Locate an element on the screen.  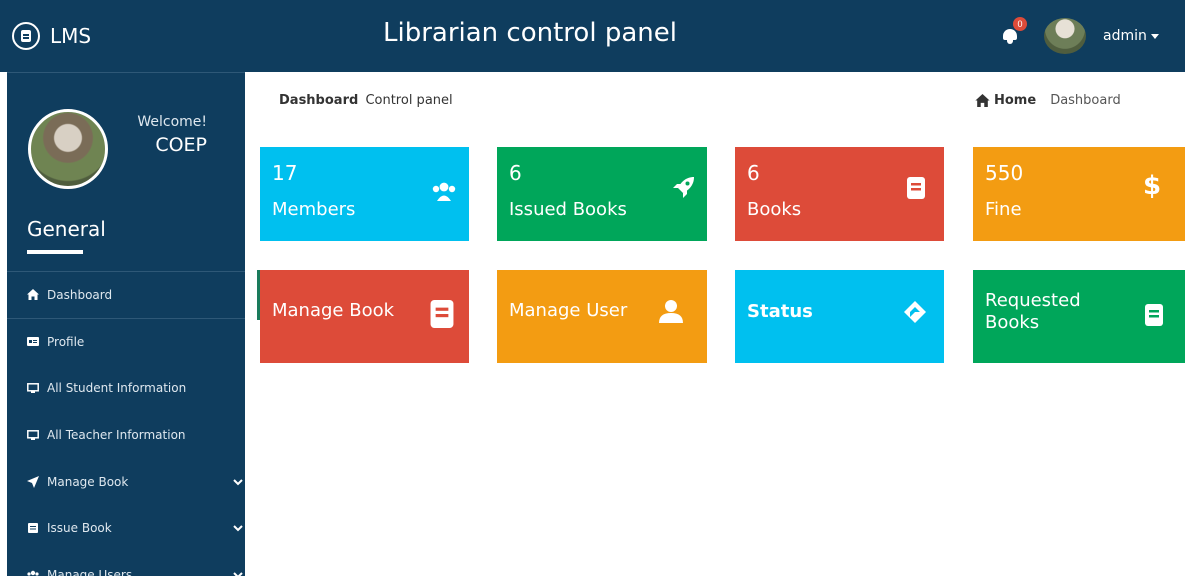
page-header-title: Librarian control panel is located at coordinates (530, 33).